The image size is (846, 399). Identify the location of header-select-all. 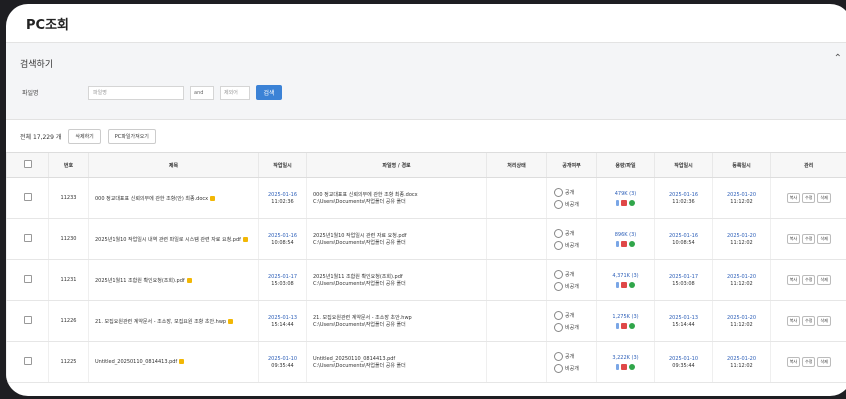
(27, 165).